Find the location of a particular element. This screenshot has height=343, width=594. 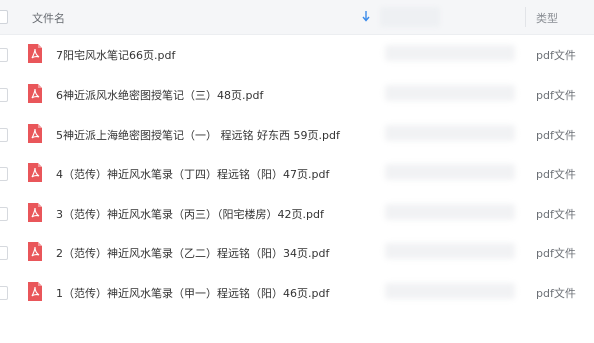

arrow-down-icon is located at coordinates (366, 16).